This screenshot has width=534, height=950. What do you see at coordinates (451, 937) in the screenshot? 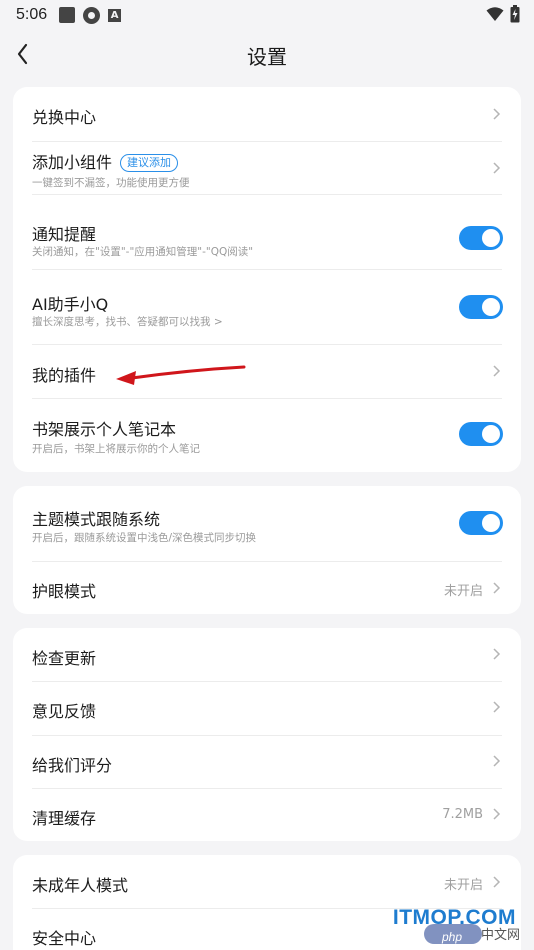
I see `watermark-php: php` at bounding box center [451, 937].